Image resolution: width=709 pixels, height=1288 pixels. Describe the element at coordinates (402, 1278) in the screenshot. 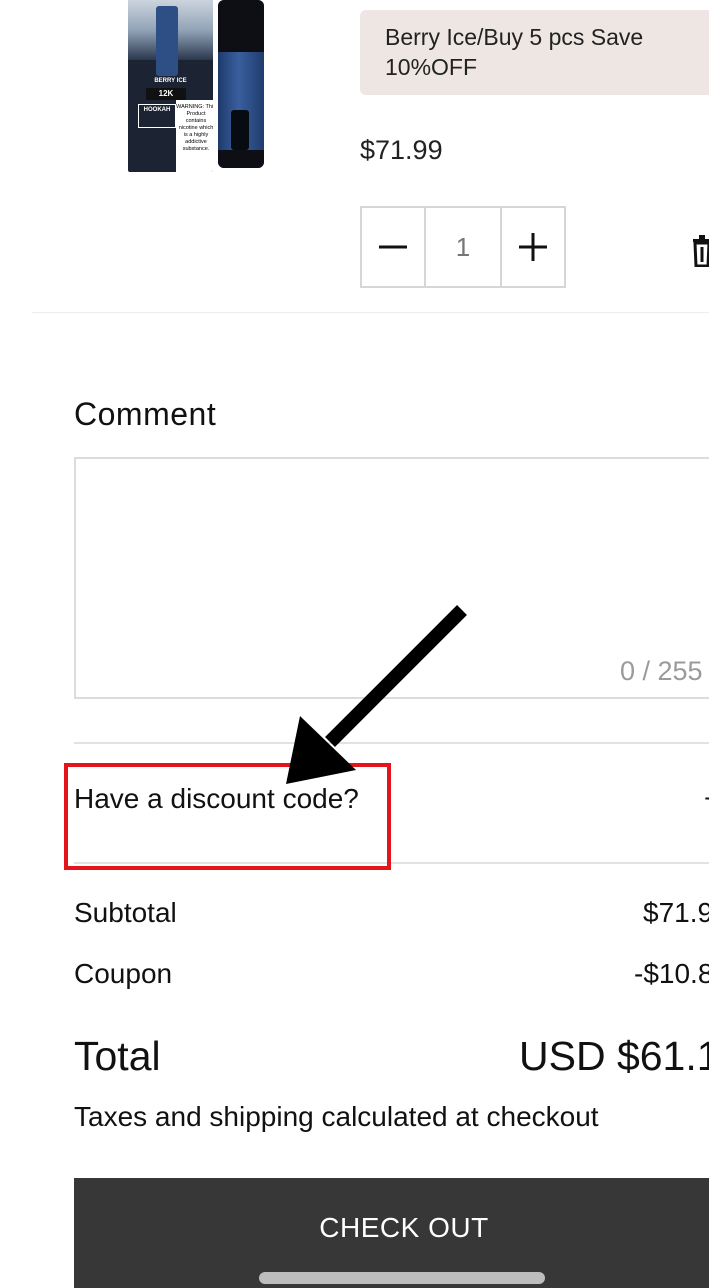

I see `home-indicator` at that location.